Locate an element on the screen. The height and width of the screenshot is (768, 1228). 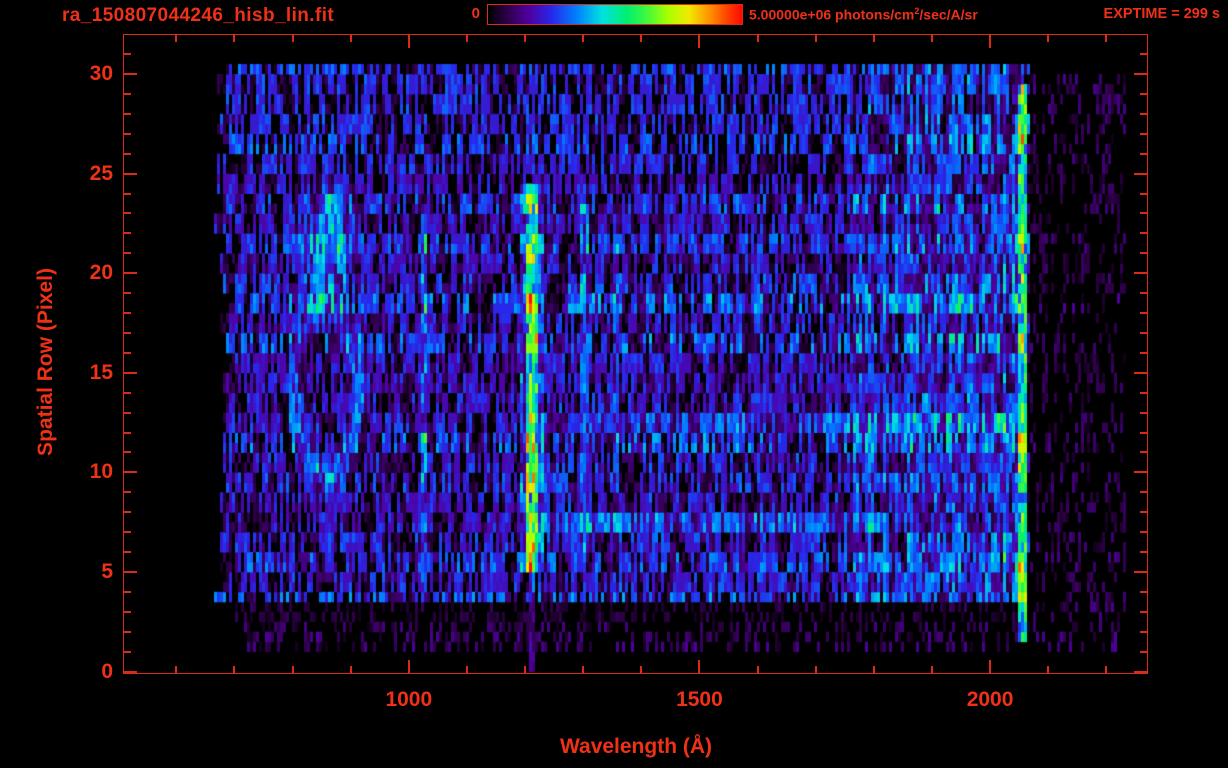
x-tick-label: 1500 is located at coordinates (699, 699).